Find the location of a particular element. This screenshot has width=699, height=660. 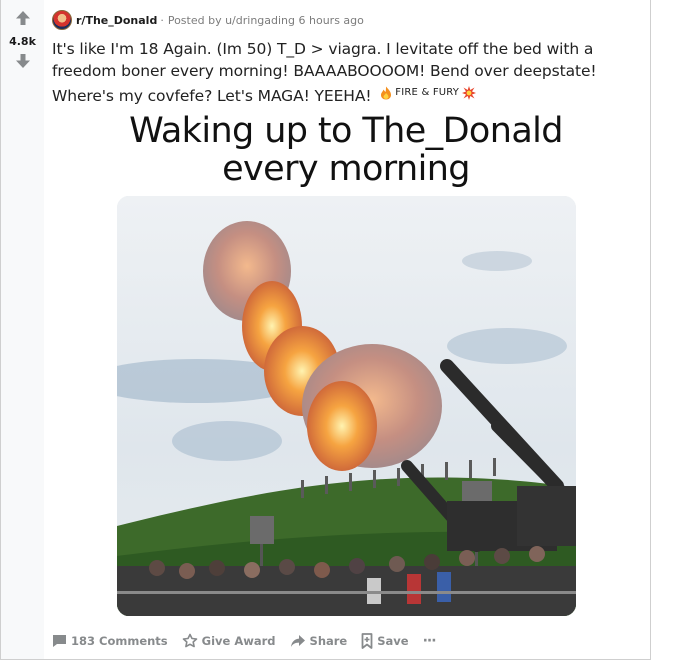

vote-bar: 4.8k is located at coordinates (22, 329).